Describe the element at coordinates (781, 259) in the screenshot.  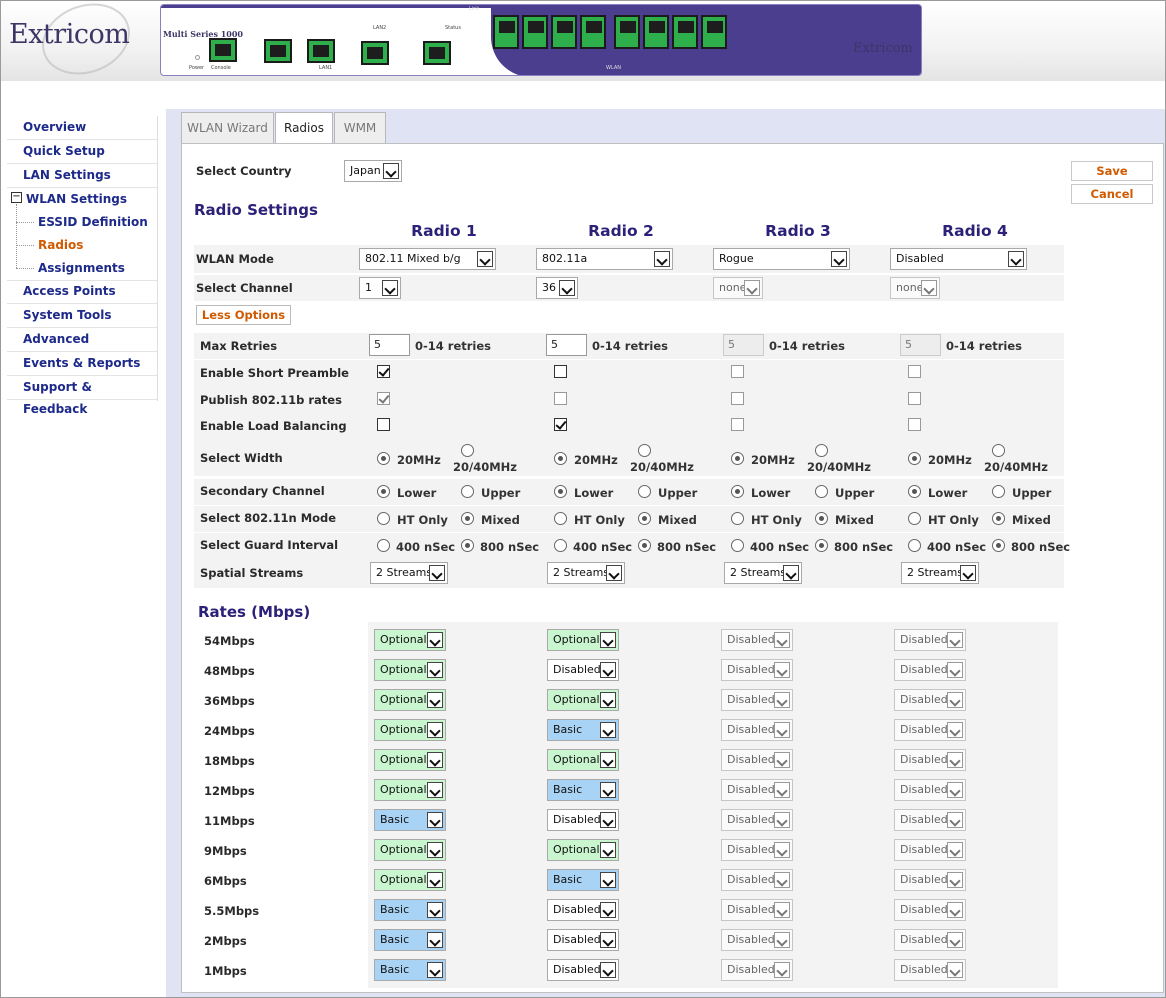
I see `wlan-mode-select-3: Rogue` at that location.